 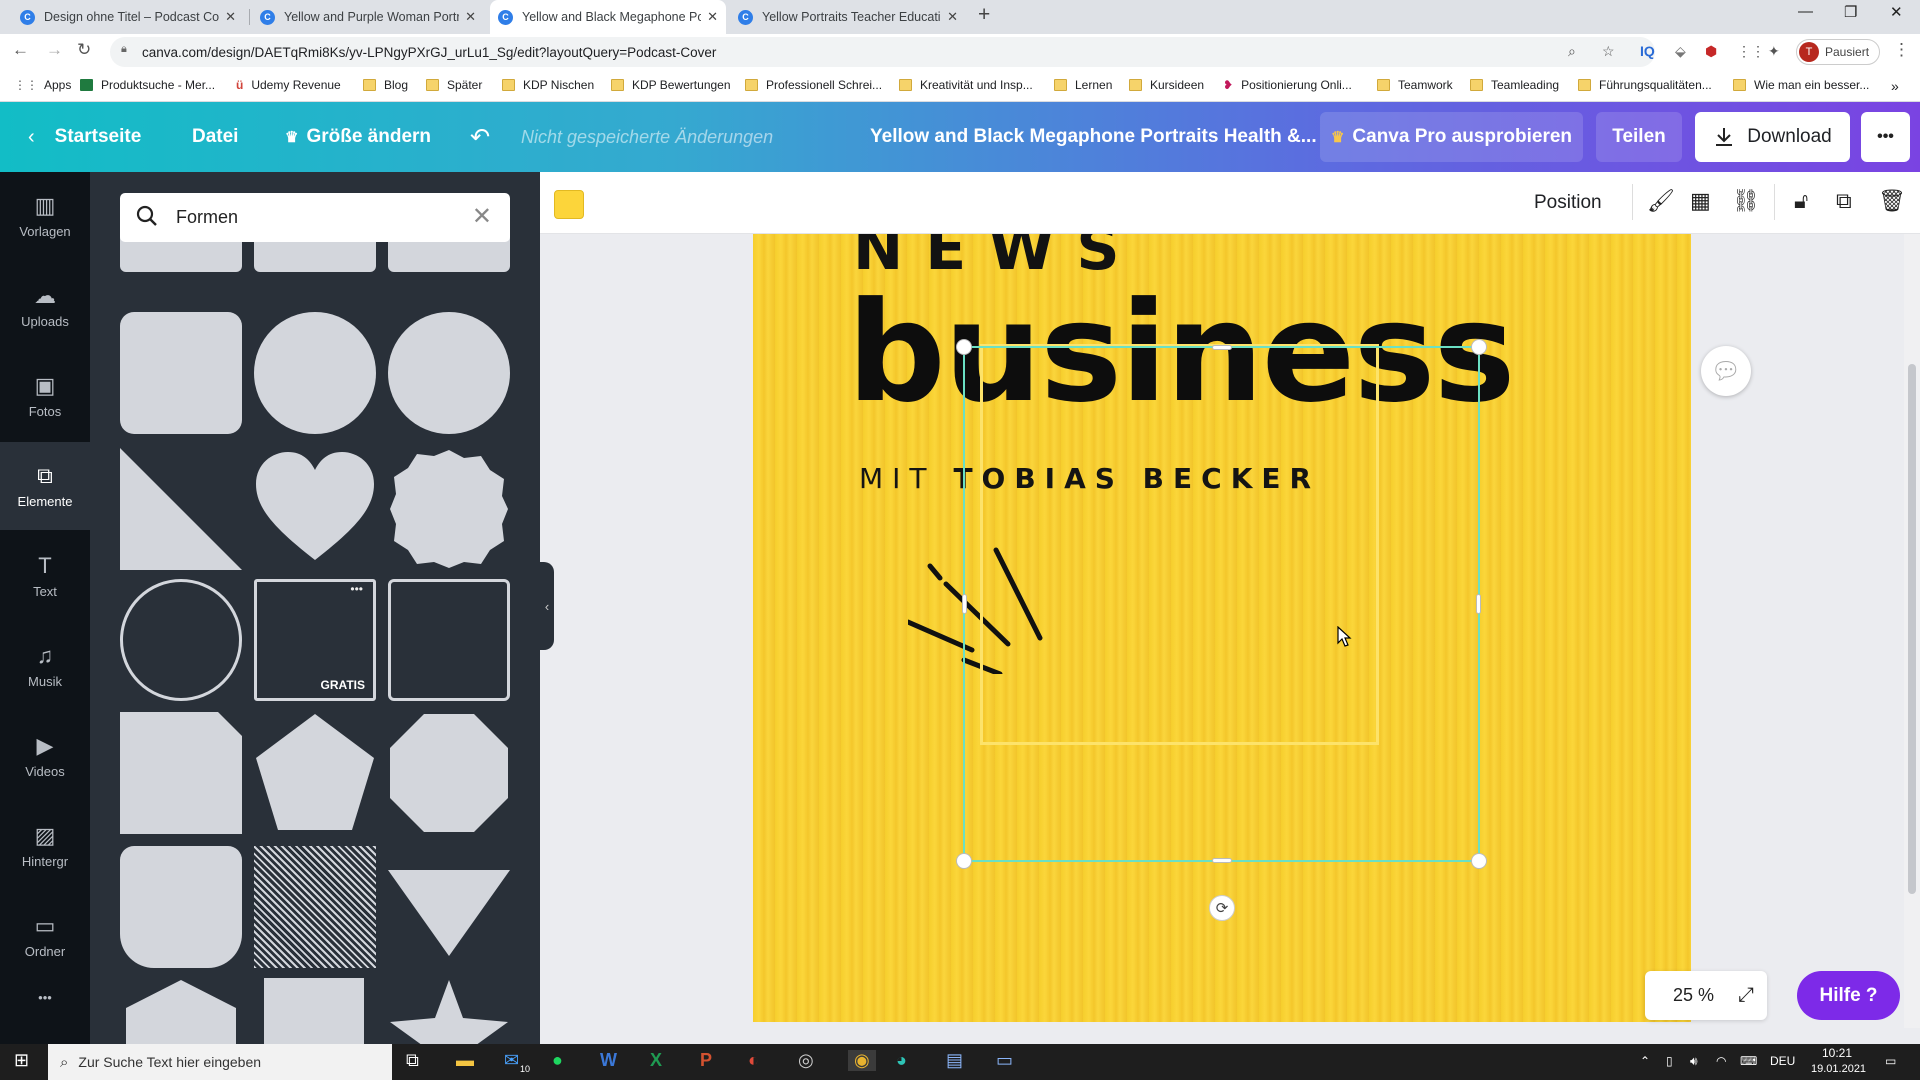 I want to click on resize-handle-sw, so click(x=964, y=861).